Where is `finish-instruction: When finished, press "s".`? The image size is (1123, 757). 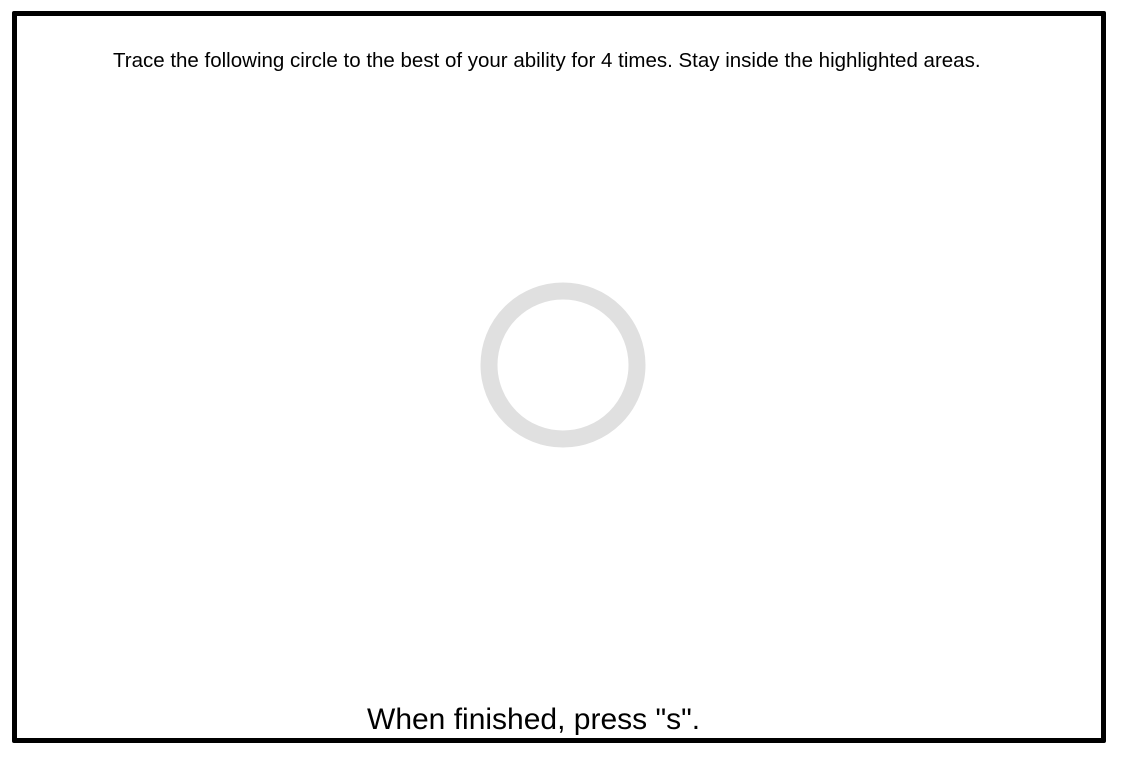
finish-instruction: When finished, press "s". is located at coordinates (534, 719).